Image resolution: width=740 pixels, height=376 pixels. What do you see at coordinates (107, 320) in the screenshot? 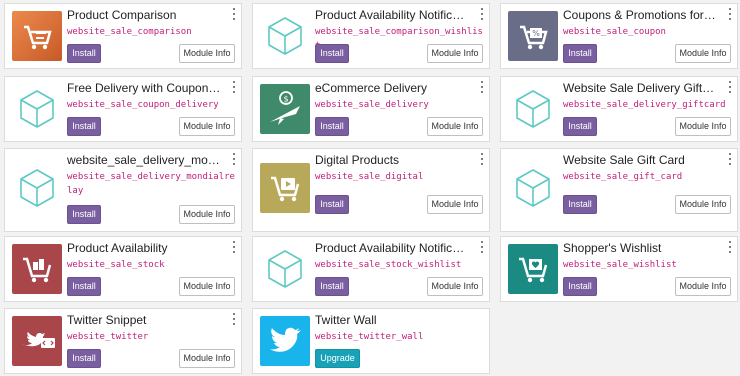
I see `module-title: Twitter Snippet` at bounding box center [107, 320].